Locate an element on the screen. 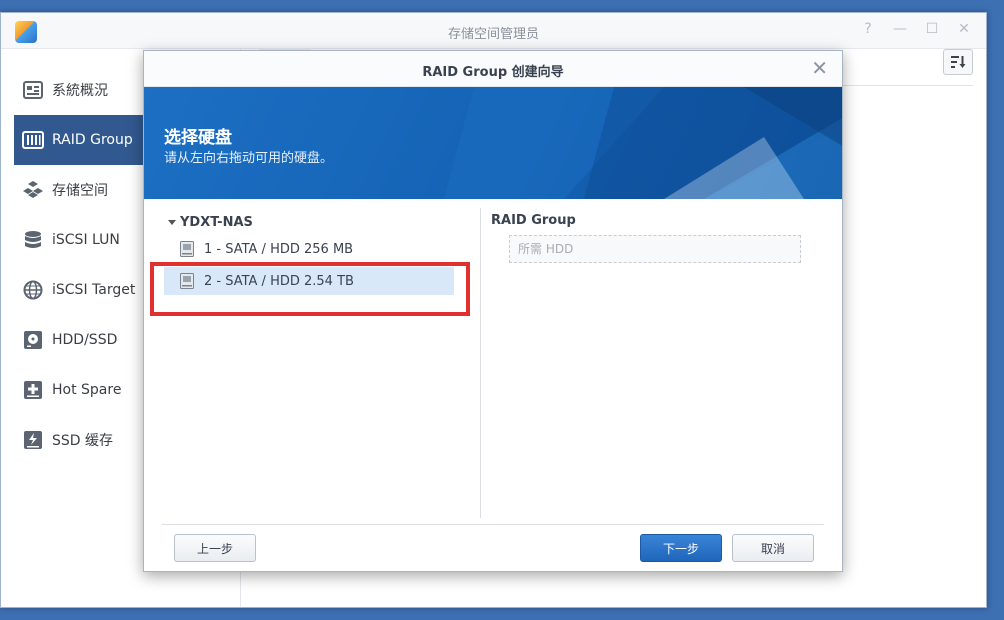 The width and height of the screenshot is (1004, 620). modal-title: RAID Group 创建向导 is located at coordinates (493, 72).